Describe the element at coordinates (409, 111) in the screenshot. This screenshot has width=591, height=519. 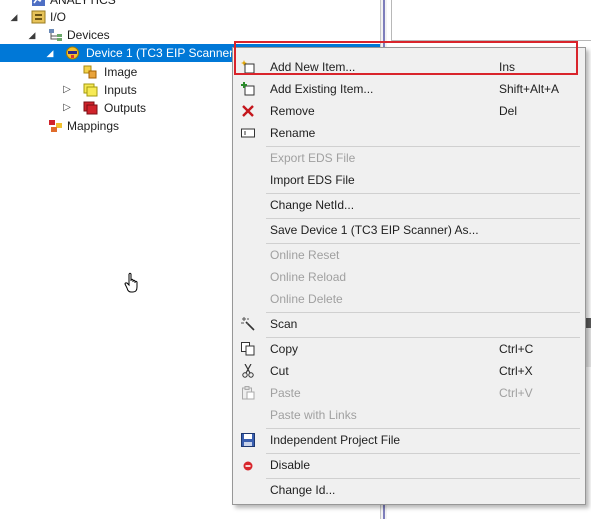
I see `menu-item-remove: Remove Del` at that location.